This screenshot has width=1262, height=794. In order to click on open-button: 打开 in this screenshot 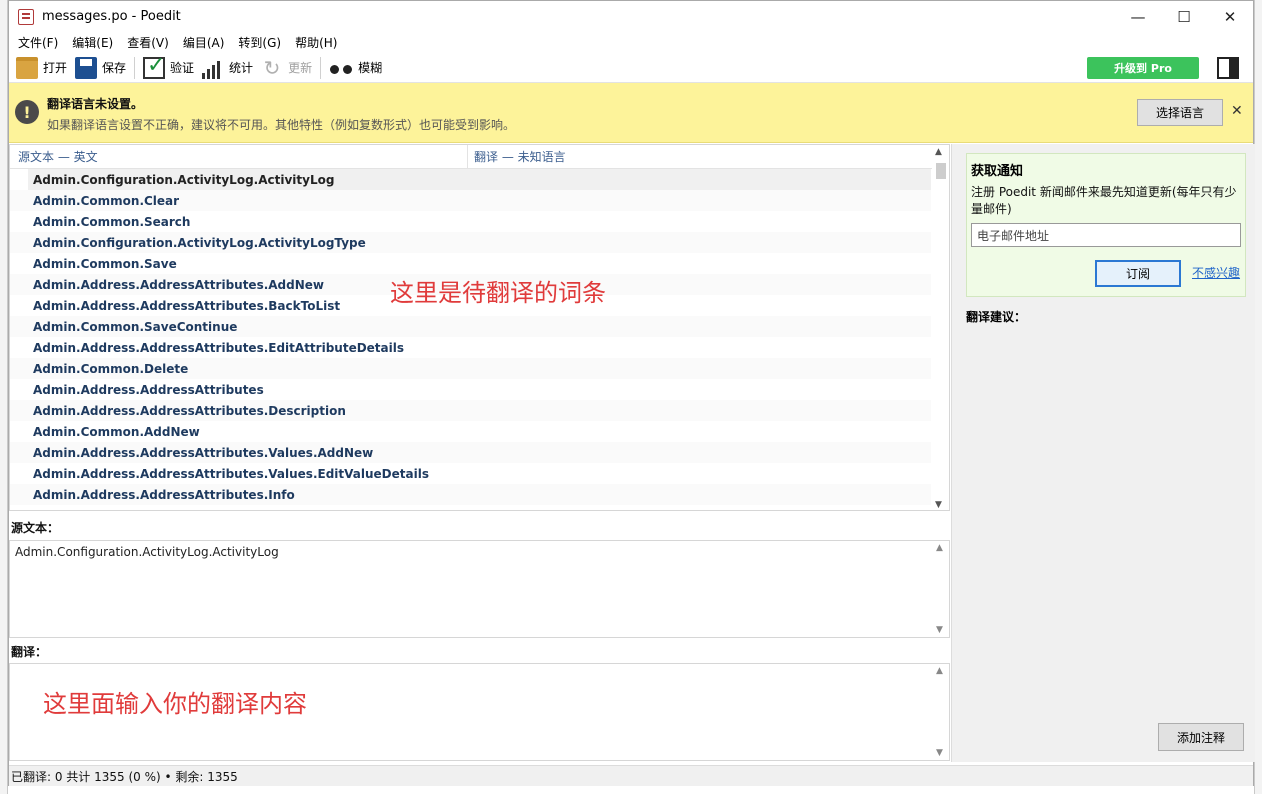, I will do `click(41, 68)`.